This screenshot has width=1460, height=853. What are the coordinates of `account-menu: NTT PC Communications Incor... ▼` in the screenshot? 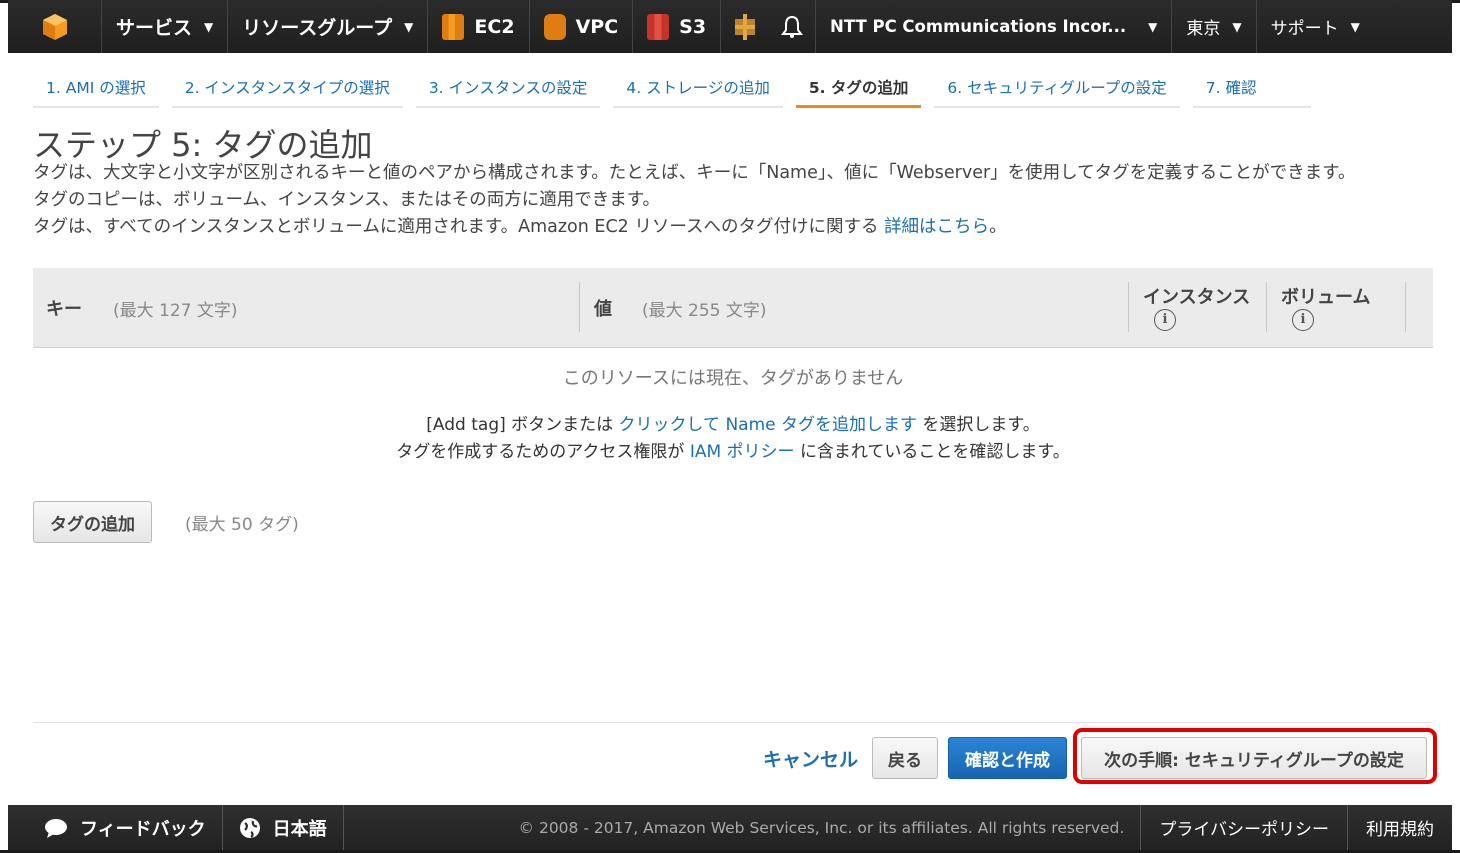 It's located at (994, 26).